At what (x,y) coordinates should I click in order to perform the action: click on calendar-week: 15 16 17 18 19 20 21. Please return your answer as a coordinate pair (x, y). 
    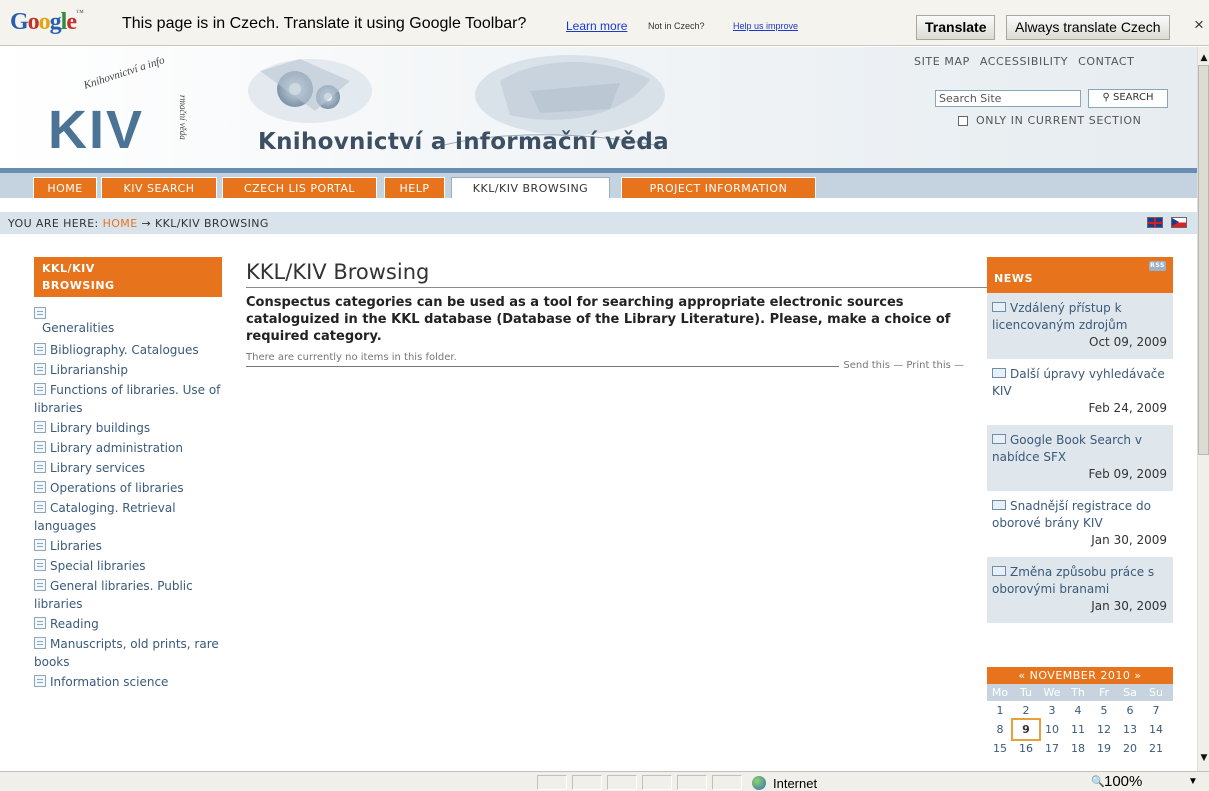
    Looking at the image, I should click on (1080, 748).